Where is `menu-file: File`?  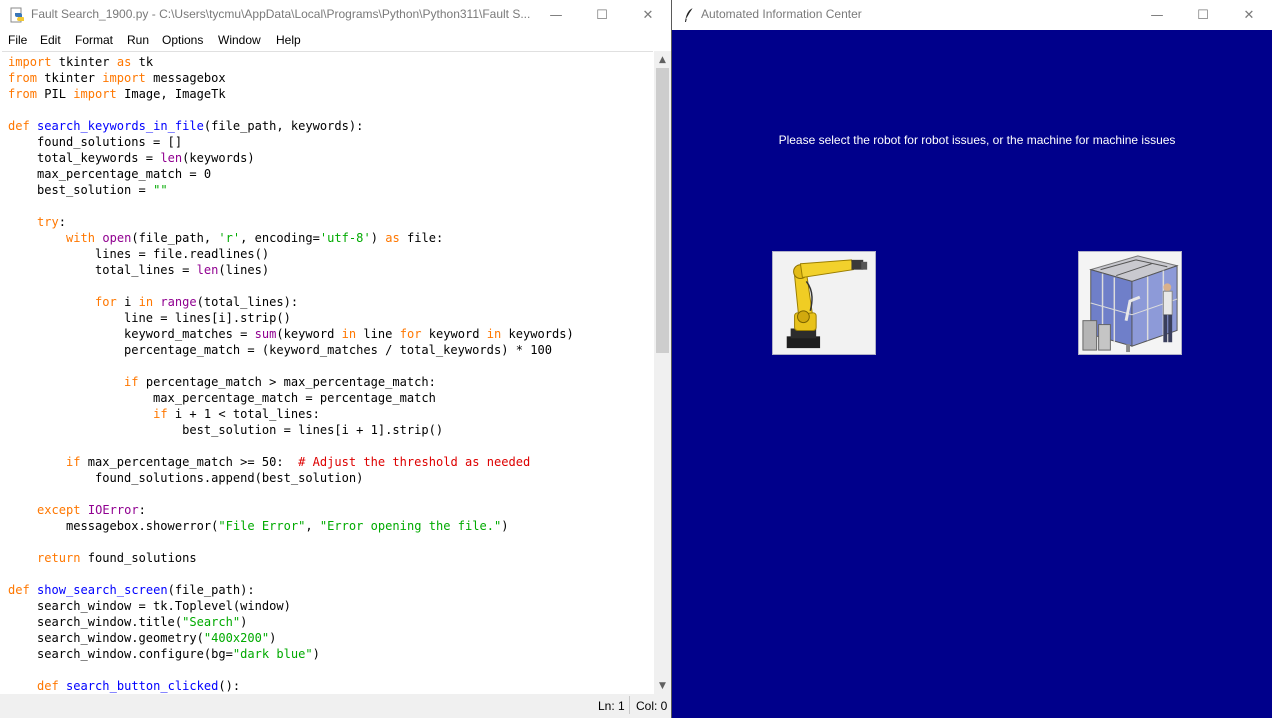 menu-file: File is located at coordinates (17, 40).